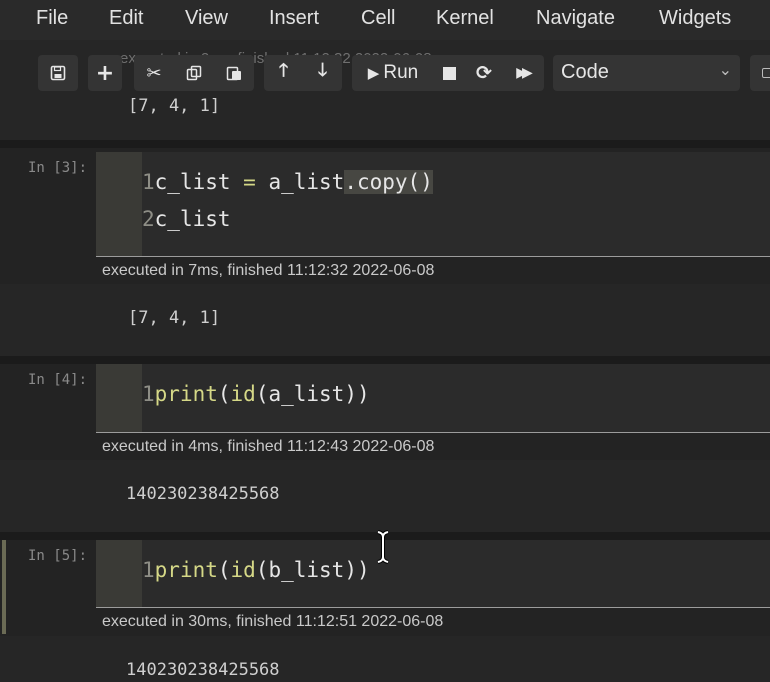  What do you see at coordinates (256, 394) in the screenshot?
I see `code-line: 1print(id(a_list))` at bounding box center [256, 394].